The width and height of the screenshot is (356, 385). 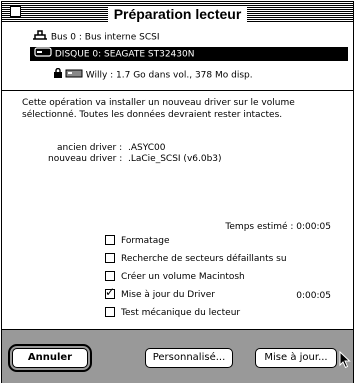 I want to click on old-driver-value: .ASYC00, so click(x=147, y=148).